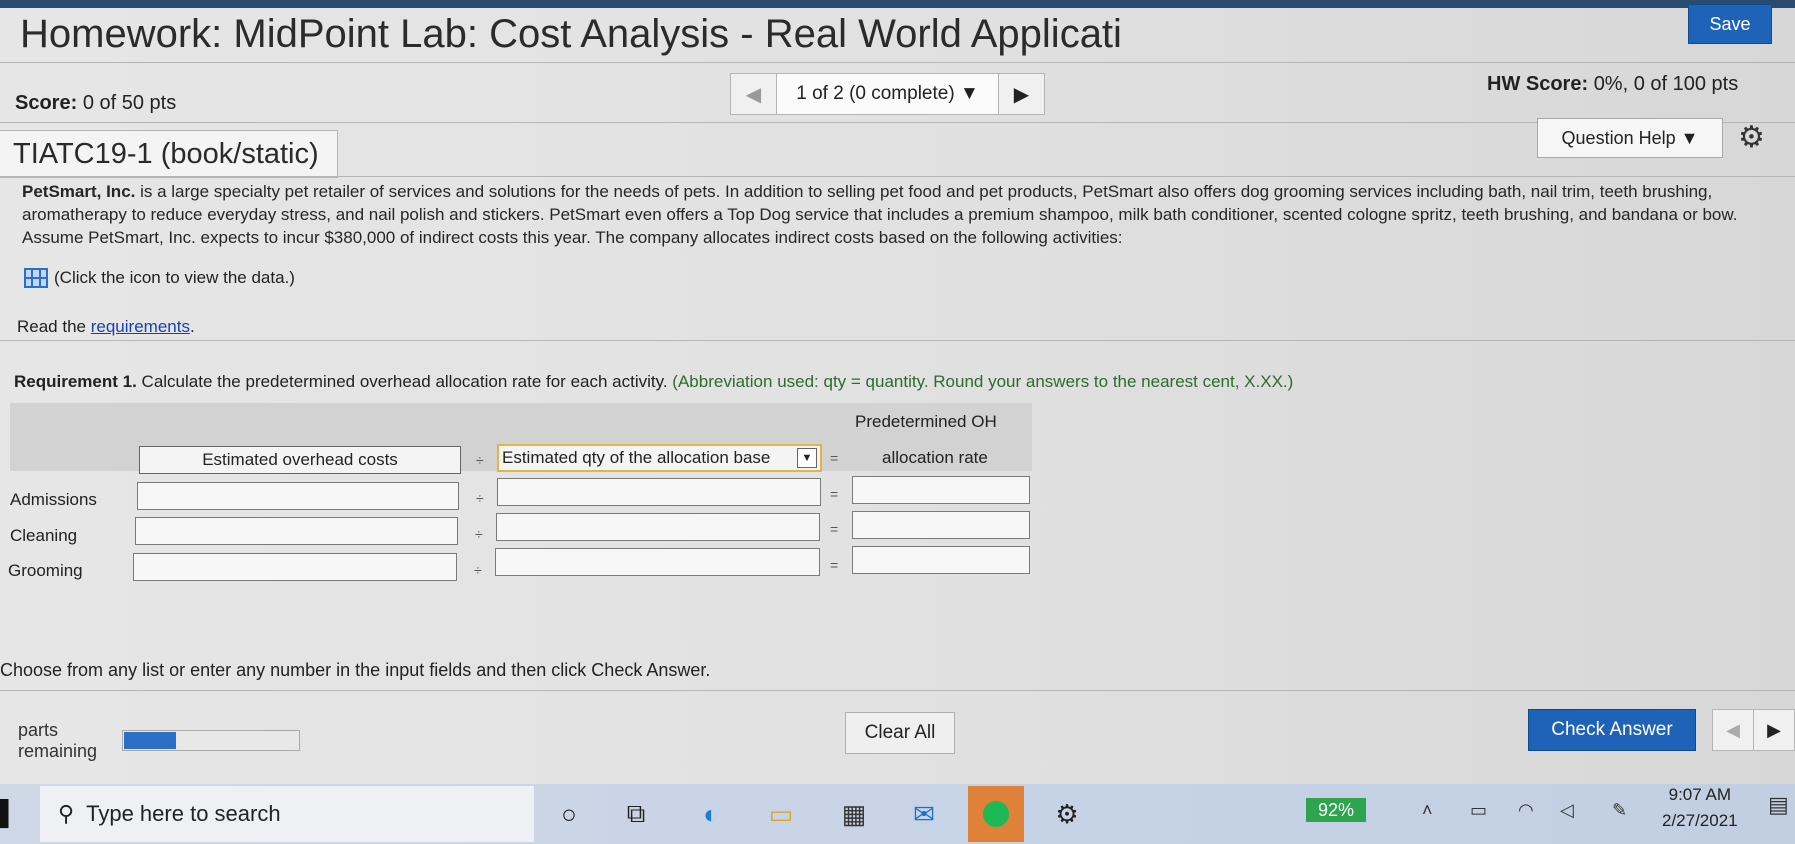 Image resolution: width=1795 pixels, height=844 pixels. What do you see at coordinates (159, 278) in the screenshot?
I see `view-data-link: (Click the icon to view the data.)` at bounding box center [159, 278].